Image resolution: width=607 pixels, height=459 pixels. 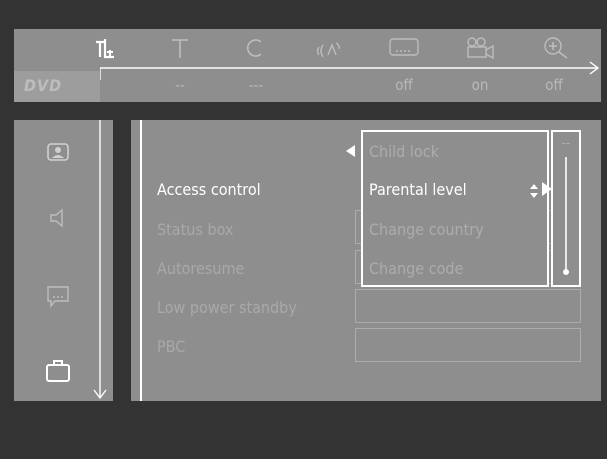 What do you see at coordinates (416, 268) in the screenshot?
I see `submenu-item-change-code: Change code` at bounding box center [416, 268].